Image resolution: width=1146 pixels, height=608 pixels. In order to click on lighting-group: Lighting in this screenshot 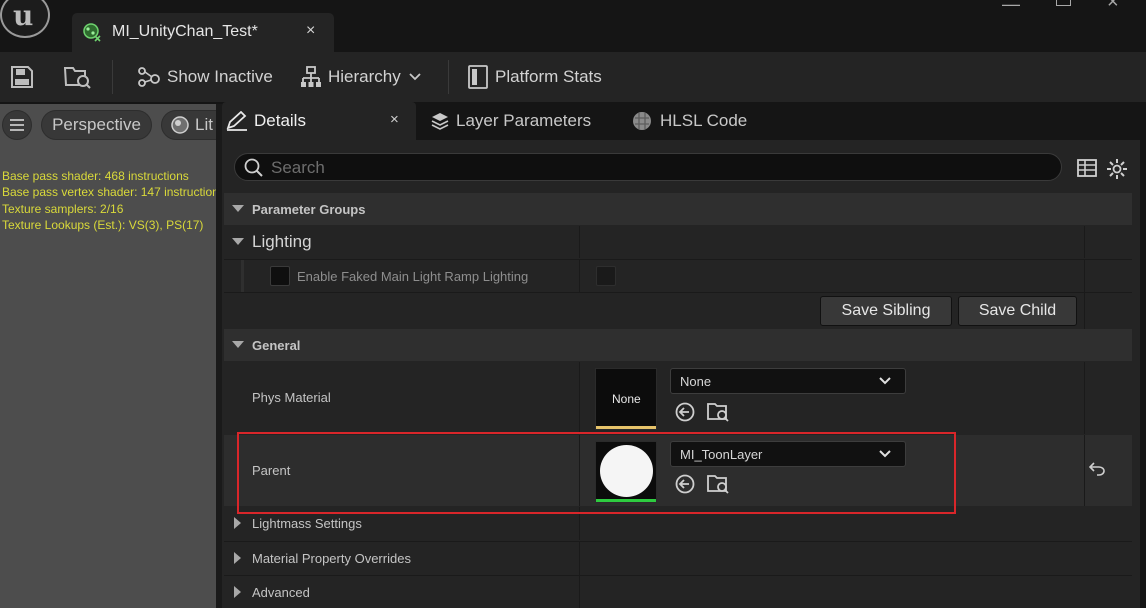, I will do `click(678, 242)`.